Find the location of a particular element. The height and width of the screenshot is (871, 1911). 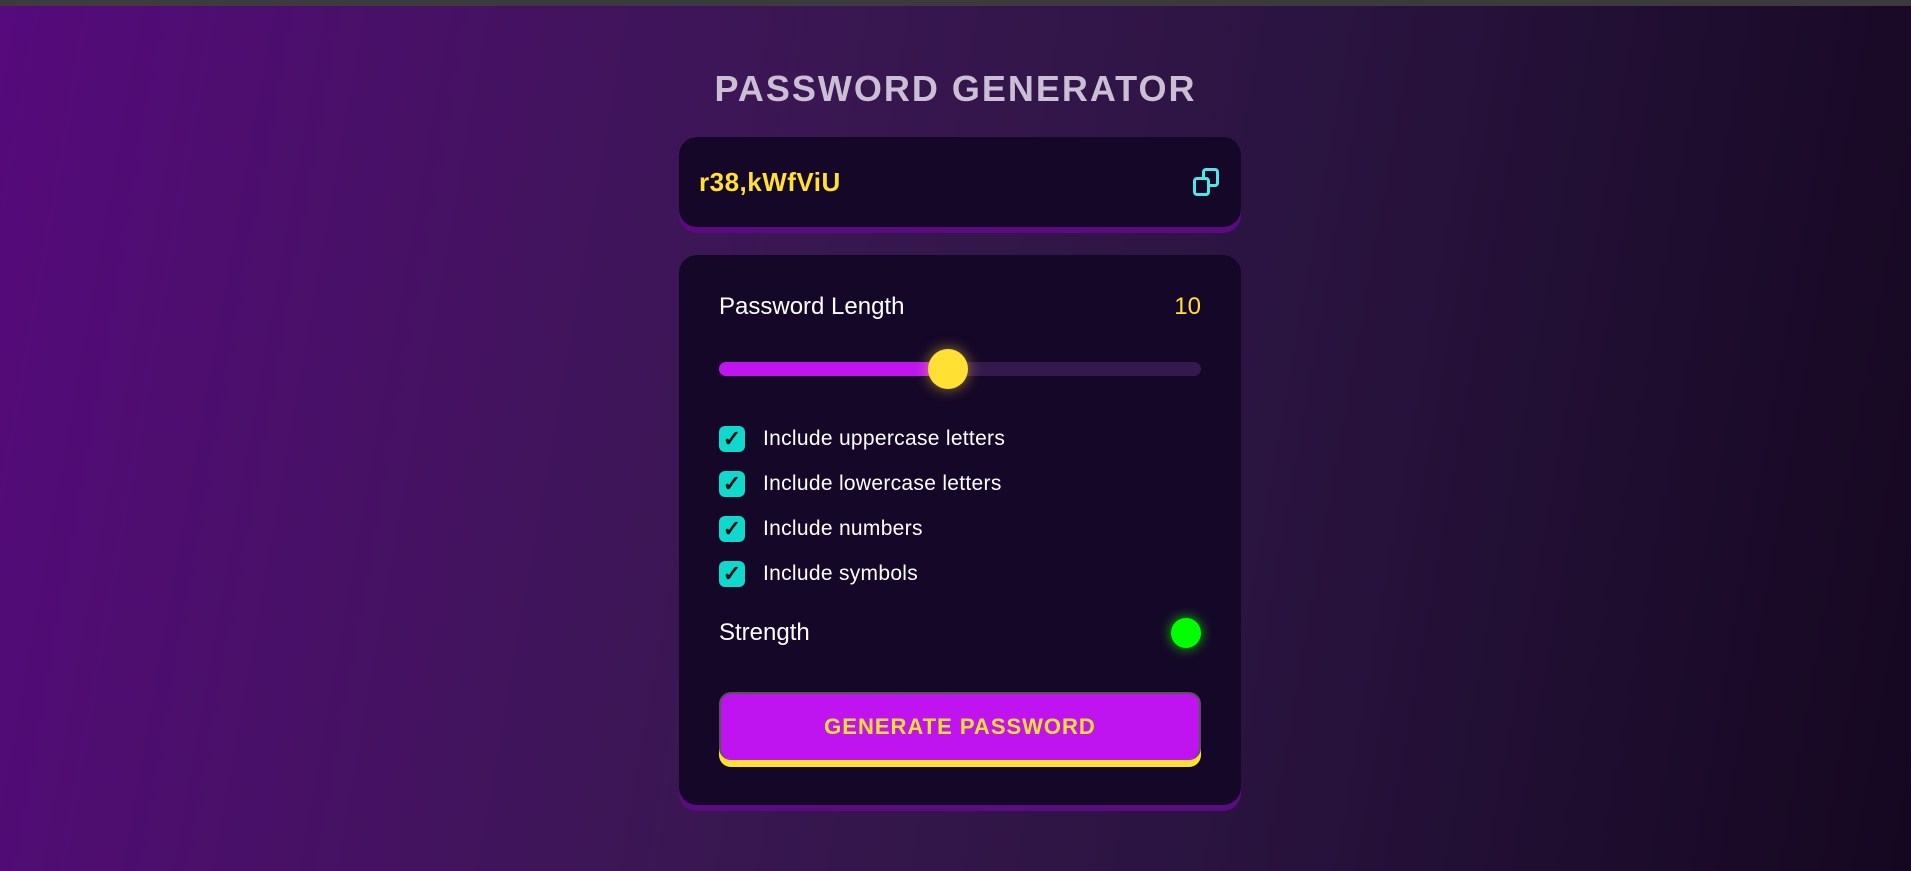

option-label: Include symbols is located at coordinates (841, 573).